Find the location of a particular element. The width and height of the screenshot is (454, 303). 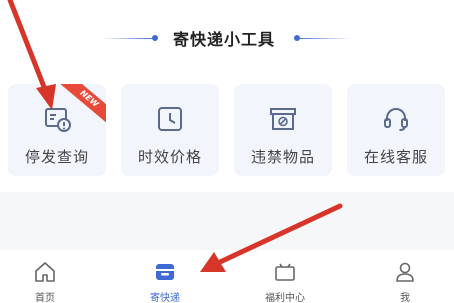

tab-welfare-center: 福利中心 is located at coordinates (285, 276).